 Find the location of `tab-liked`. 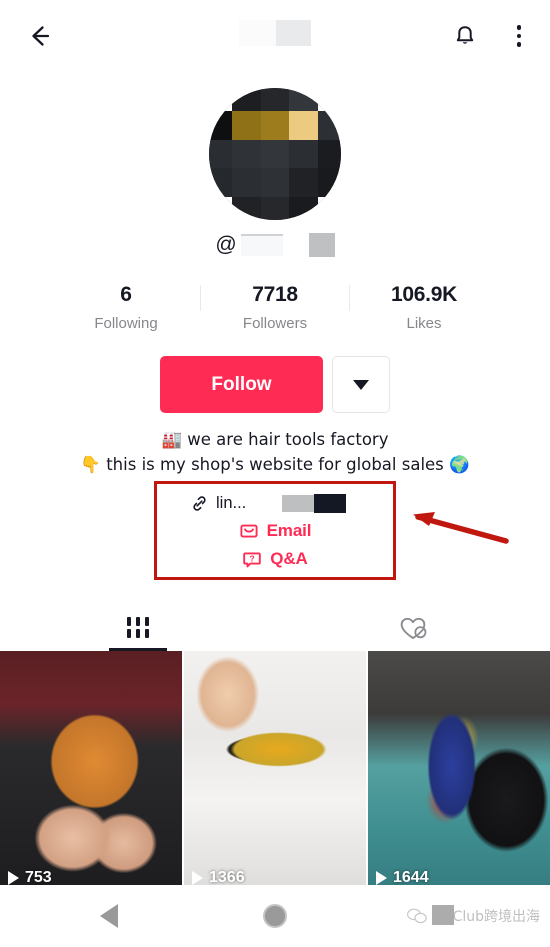

tab-liked is located at coordinates (412, 627).